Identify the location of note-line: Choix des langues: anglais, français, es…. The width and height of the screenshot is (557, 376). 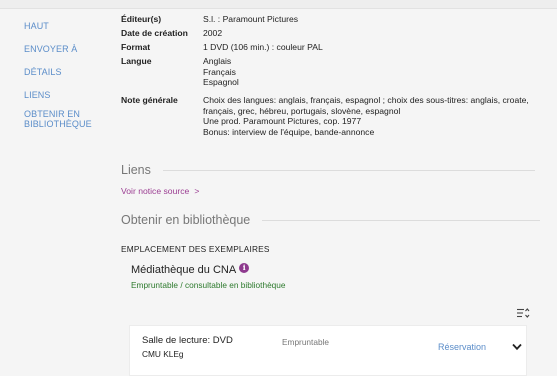
(366, 100).